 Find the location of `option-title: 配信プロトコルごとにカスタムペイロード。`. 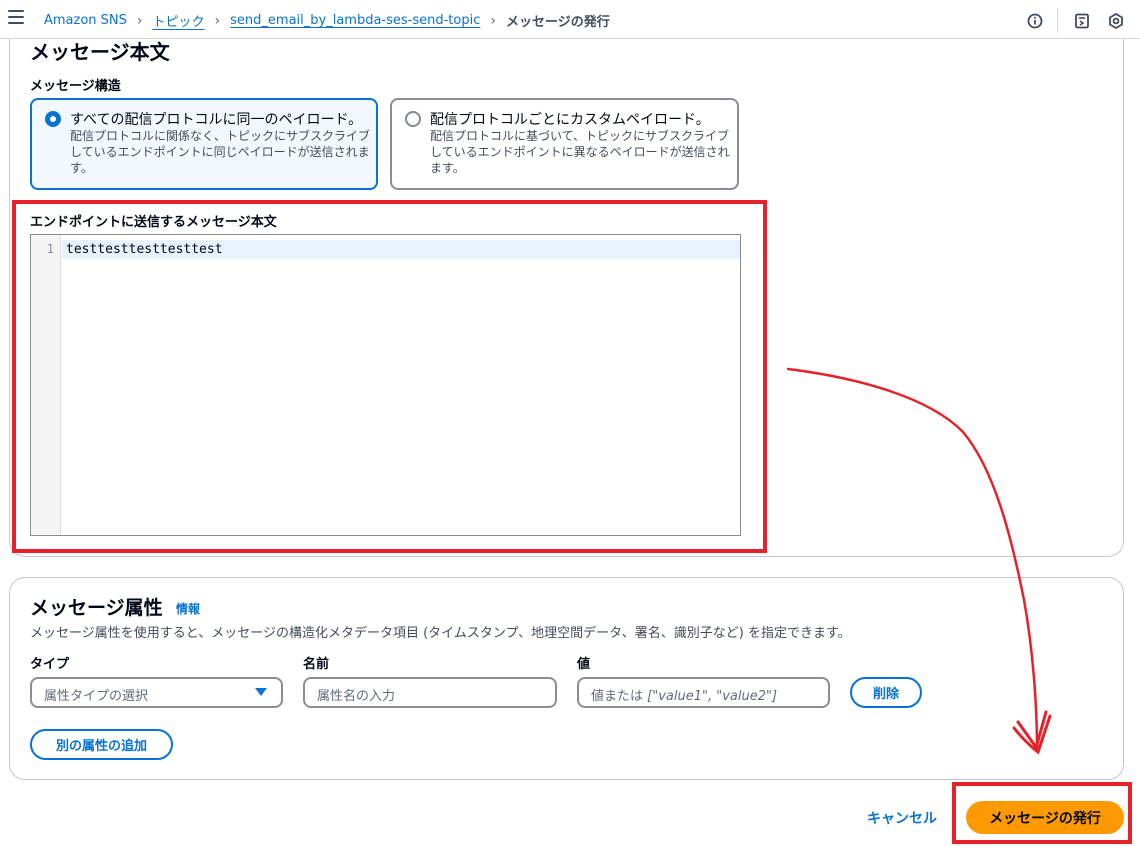

option-title: 配信プロトコルごとにカスタムペイロード。 is located at coordinates (570, 120).